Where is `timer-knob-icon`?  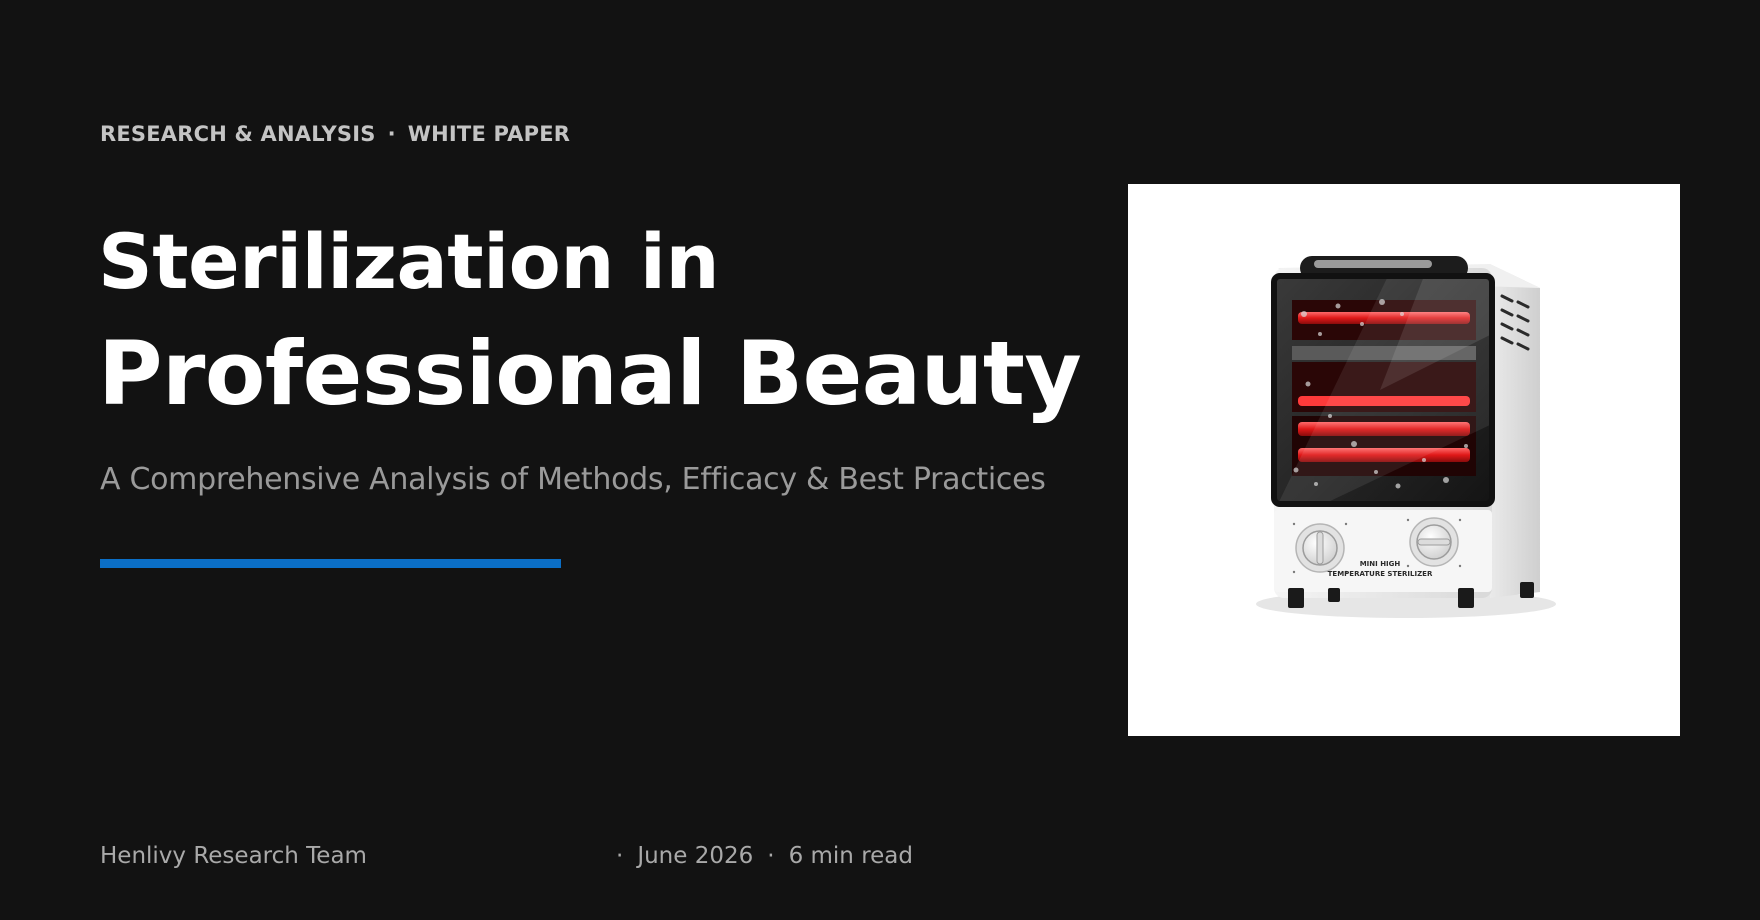 timer-knob-icon is located at coordinates (1320, 548).